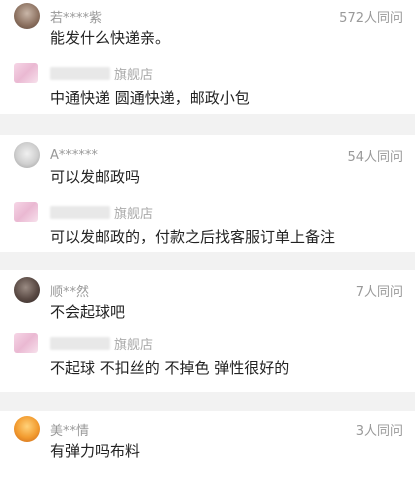 The width and height of the screenshot is (415, 496). I want to click on question-text: 有弹力吗布料, so click(95, 451).